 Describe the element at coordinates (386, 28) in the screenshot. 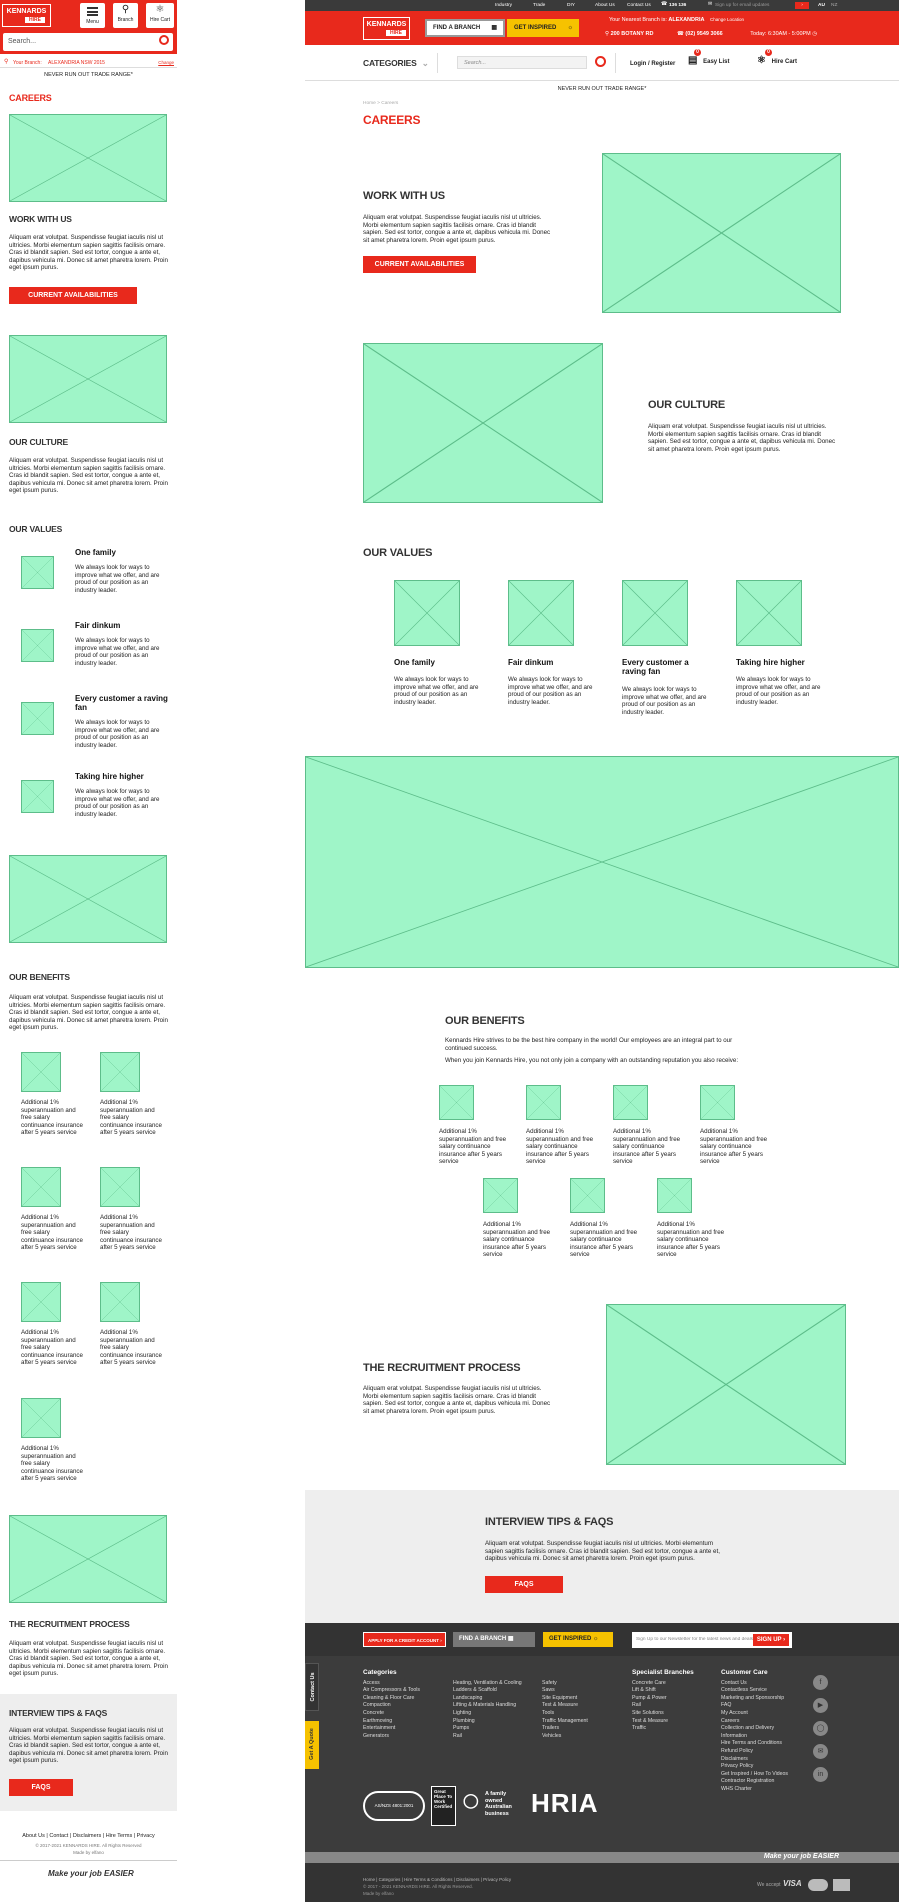

I see `desktop-logo: KENNARDS HIRE` at that location.